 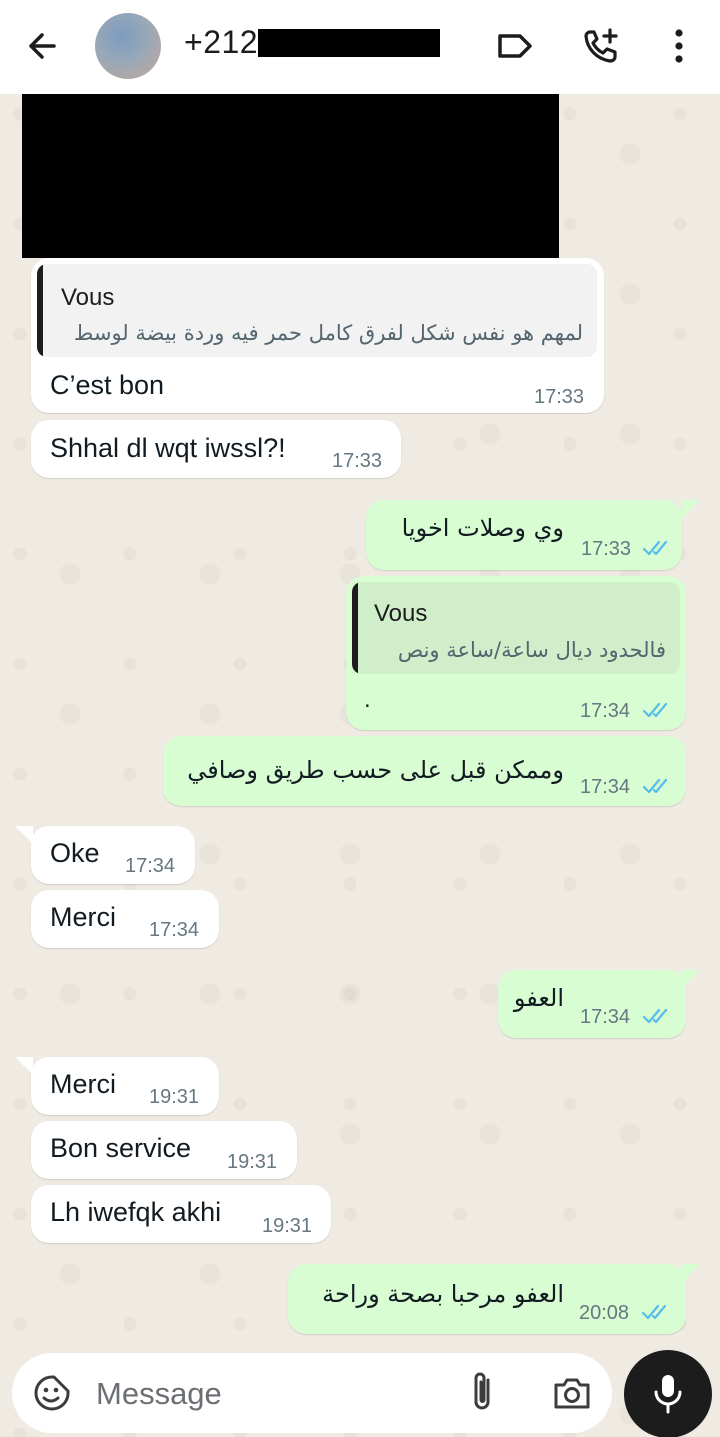 I want to click on quote-text: فالحدود ديال ساعة/ساعة ونص, so click(x=531, y=650).